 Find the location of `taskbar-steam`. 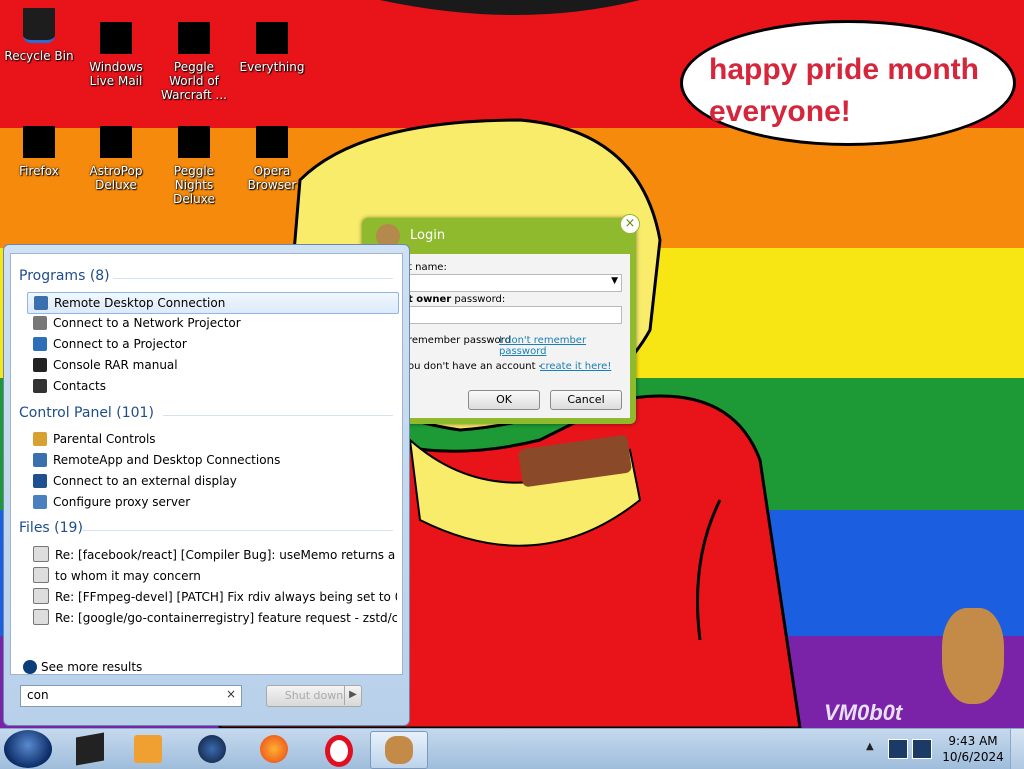

taskbar-steam is located at coordinates (212, 749).